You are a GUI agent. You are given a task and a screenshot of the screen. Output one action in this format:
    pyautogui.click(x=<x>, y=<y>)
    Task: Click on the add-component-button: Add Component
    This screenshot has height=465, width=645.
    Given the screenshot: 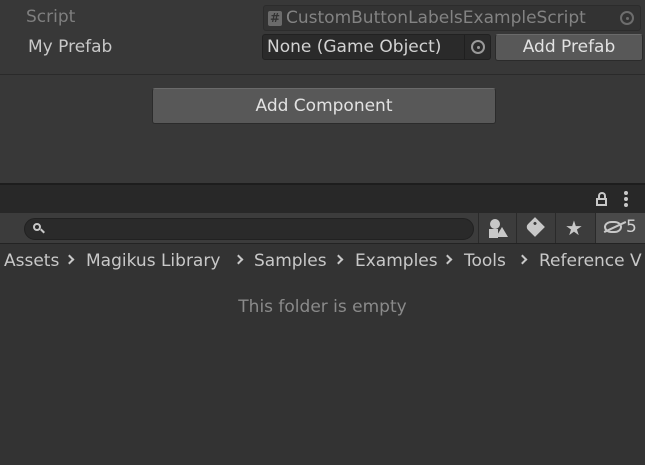 What is the action you would take?
    pyautogui.click(x=324, y=106)
    